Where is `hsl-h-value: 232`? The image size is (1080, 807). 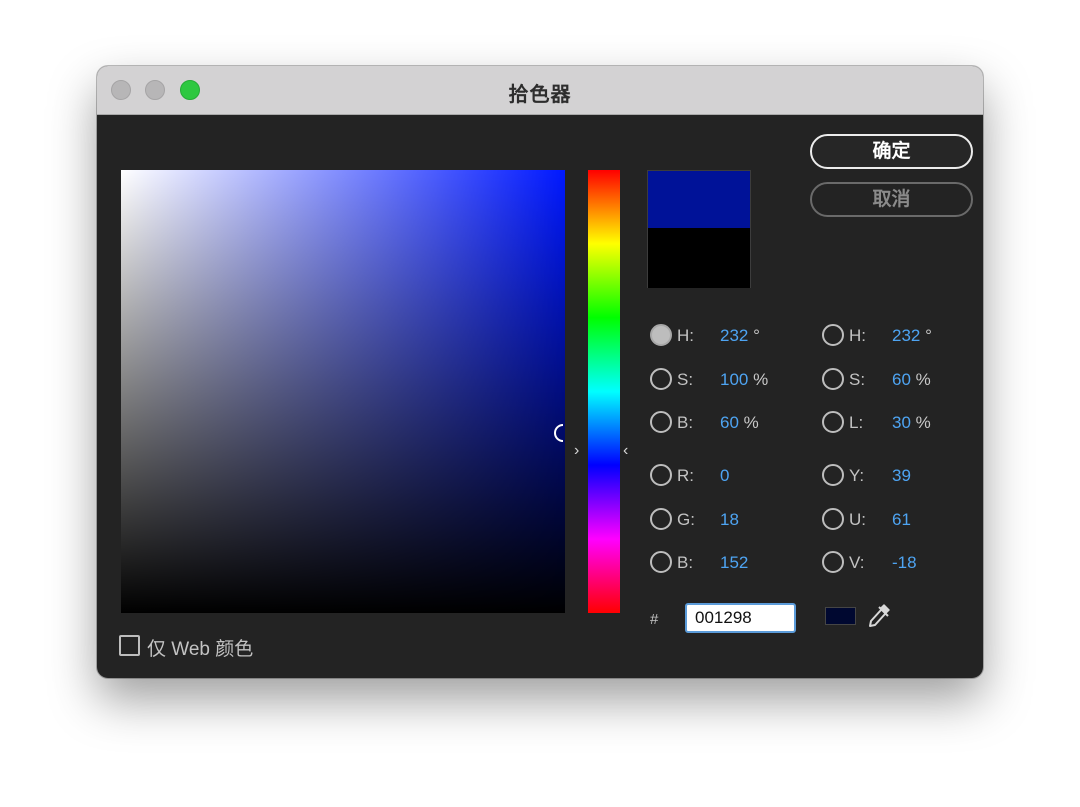 hsl-h-value: 232 is located at coordinates (906, 335).